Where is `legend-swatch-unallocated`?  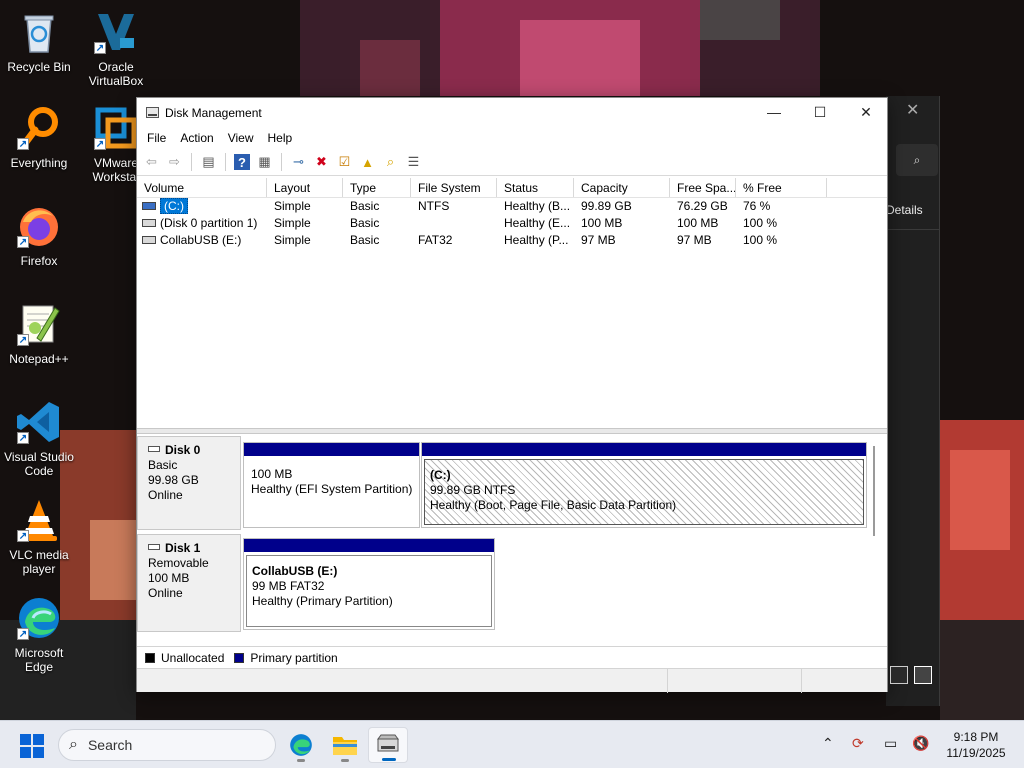 legend-swatch-unallocated is located at coordinates (150, 657).